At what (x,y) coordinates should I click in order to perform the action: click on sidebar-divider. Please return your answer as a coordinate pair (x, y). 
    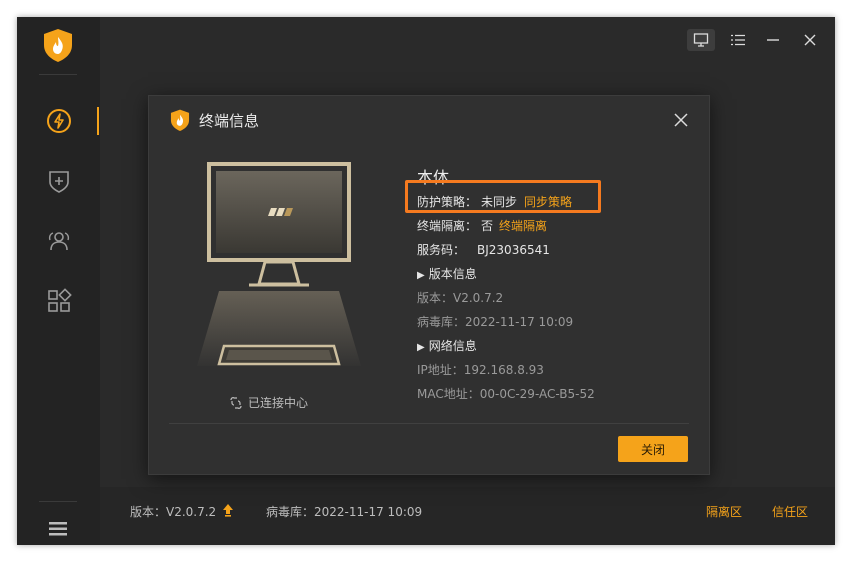
    Looking at the image, I should click on (58, 74).